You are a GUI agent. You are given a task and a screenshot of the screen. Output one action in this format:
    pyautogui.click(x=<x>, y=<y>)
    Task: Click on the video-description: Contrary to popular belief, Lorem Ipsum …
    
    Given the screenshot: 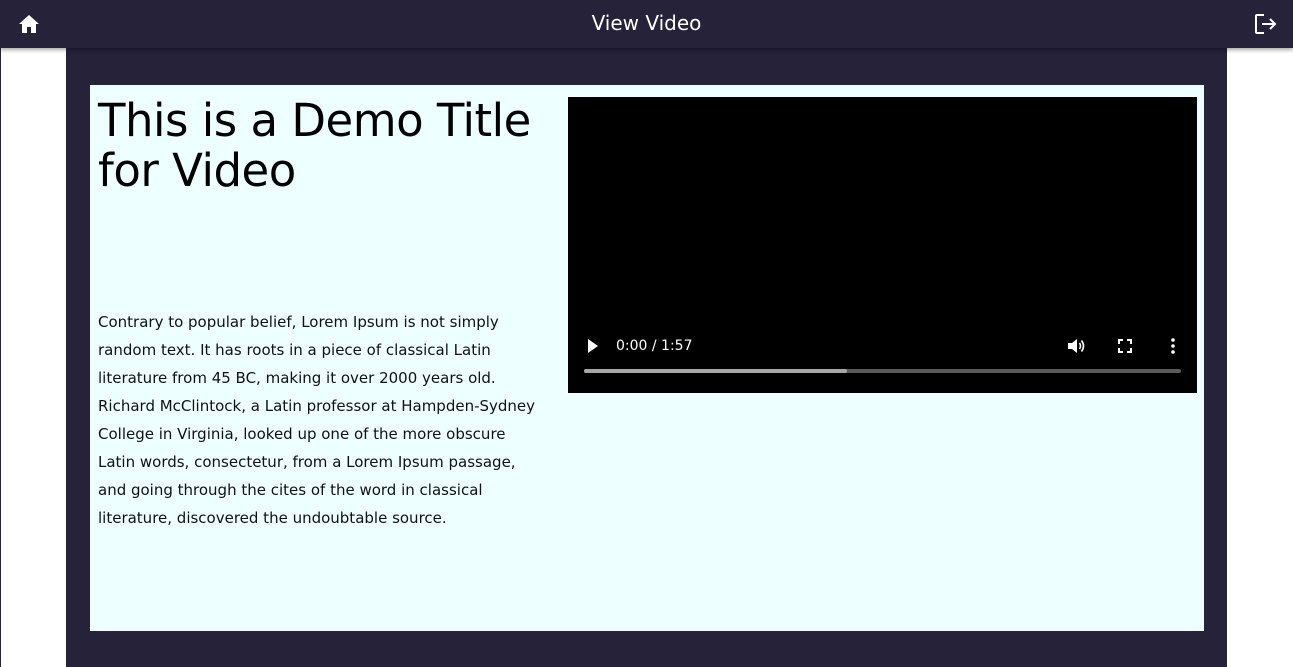 What is the action you would take?
    pyautogui.click(x=317, y=420)
    